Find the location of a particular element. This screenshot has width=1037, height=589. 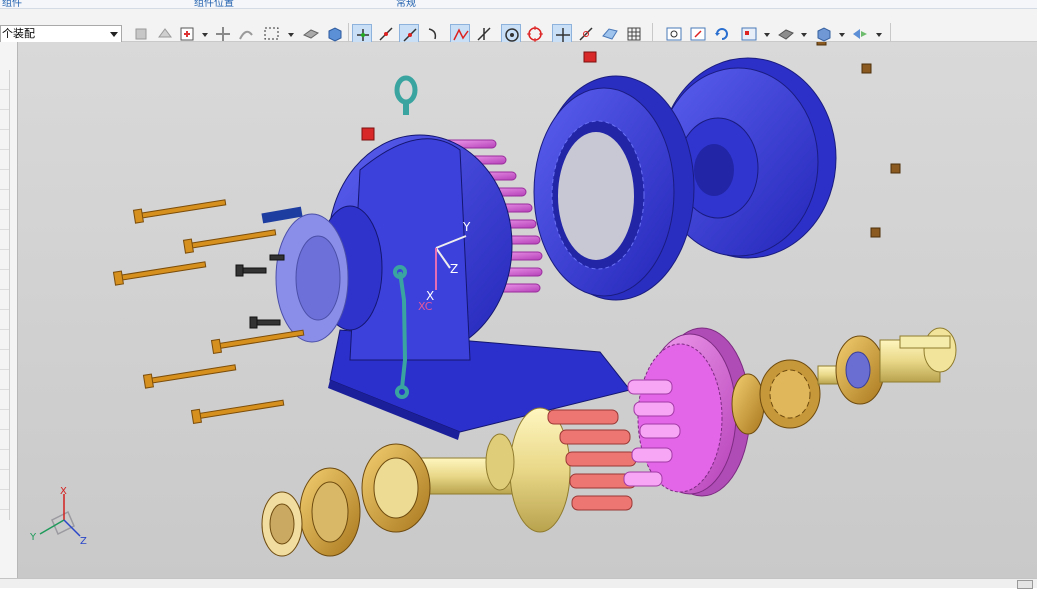

snap-quadrant-icon is located at coordinates (535, 34).